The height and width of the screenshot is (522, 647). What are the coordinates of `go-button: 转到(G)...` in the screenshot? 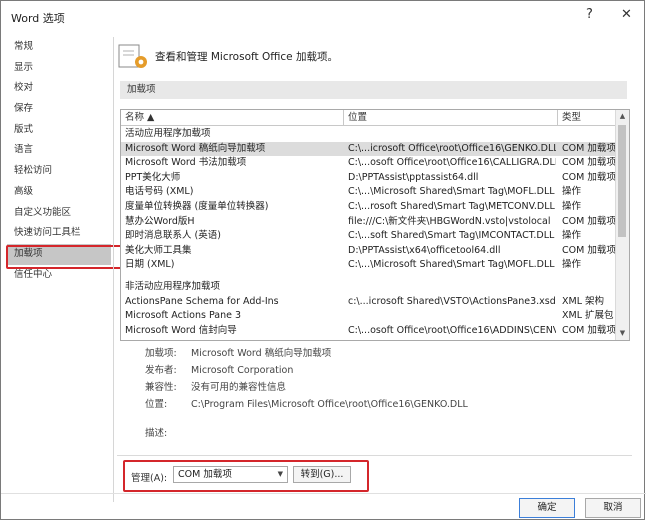 It's located at (322, 474).